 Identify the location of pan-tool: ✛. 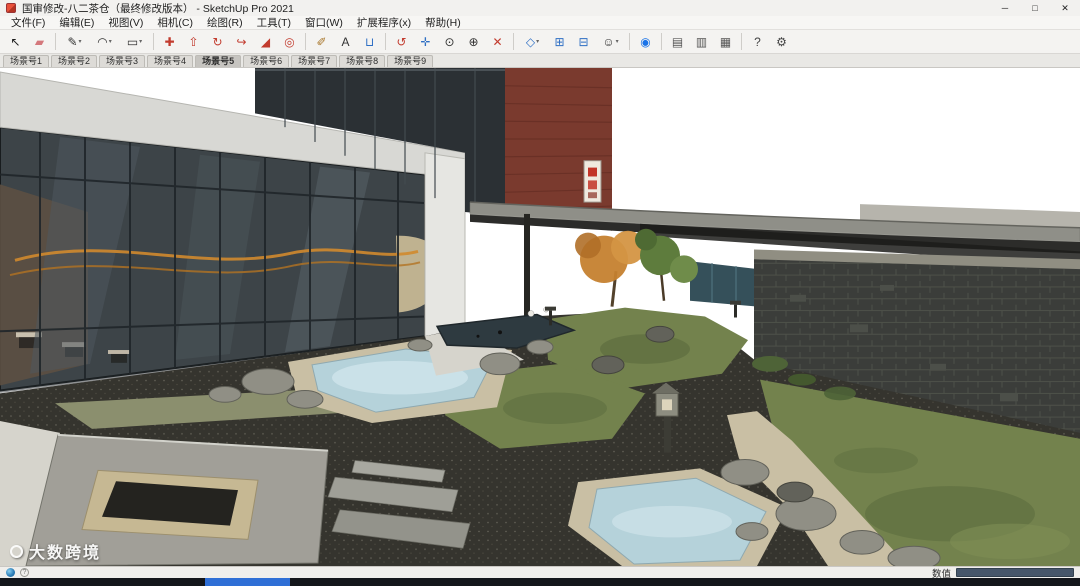
(425, 41).